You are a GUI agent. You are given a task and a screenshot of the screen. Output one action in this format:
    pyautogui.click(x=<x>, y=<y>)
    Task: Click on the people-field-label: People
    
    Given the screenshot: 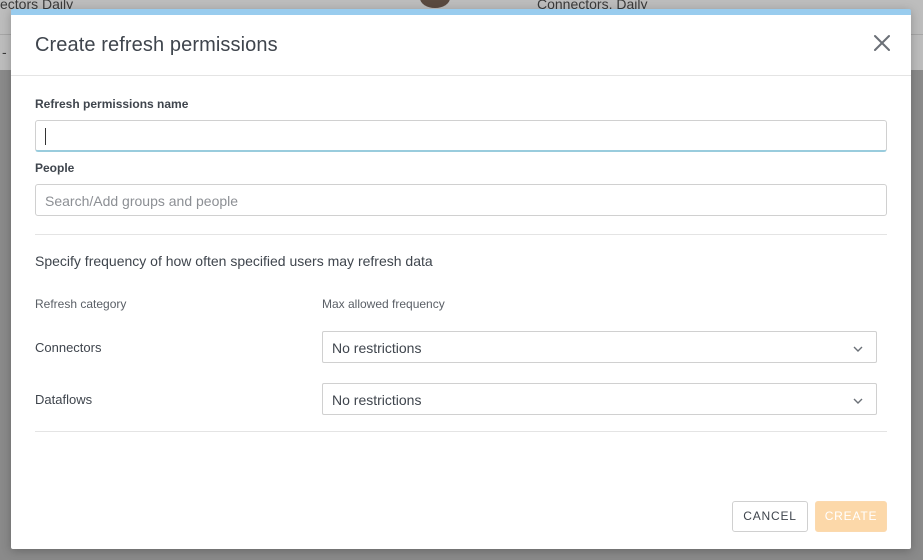 What is the action you would take?
    pyautogui.click(x=55, y=168)
    